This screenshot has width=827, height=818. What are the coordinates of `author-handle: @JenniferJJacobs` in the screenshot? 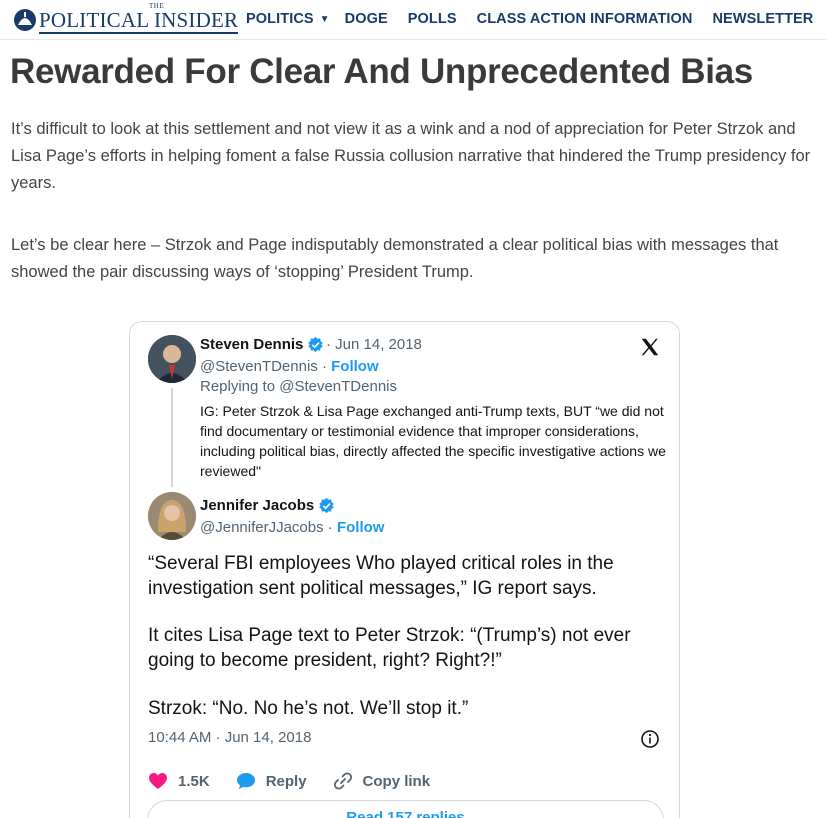 It's located at (262, 527).